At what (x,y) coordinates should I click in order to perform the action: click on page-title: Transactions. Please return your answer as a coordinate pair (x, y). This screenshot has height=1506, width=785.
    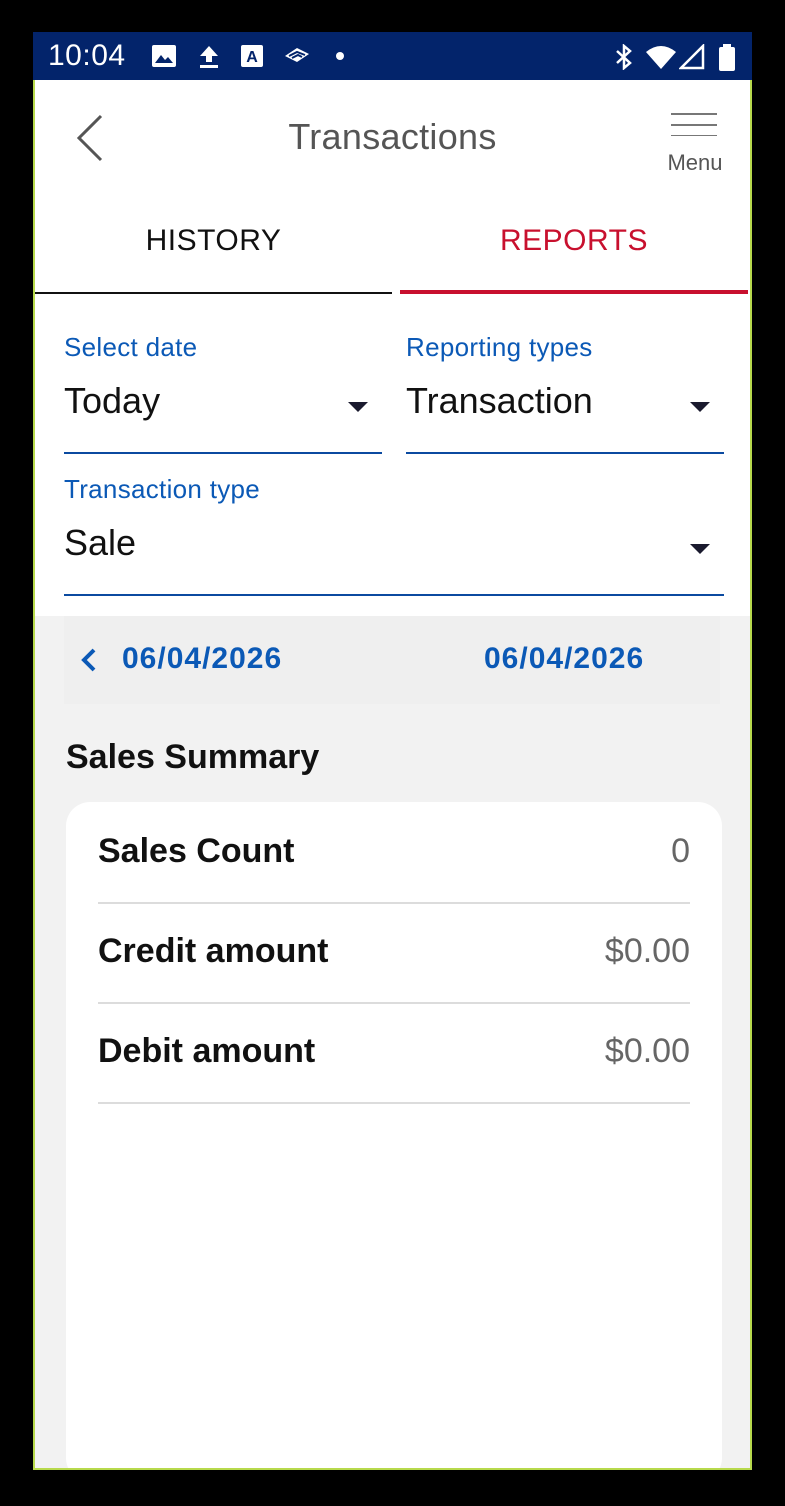
    Looking at the image, I should click on (392, 136).